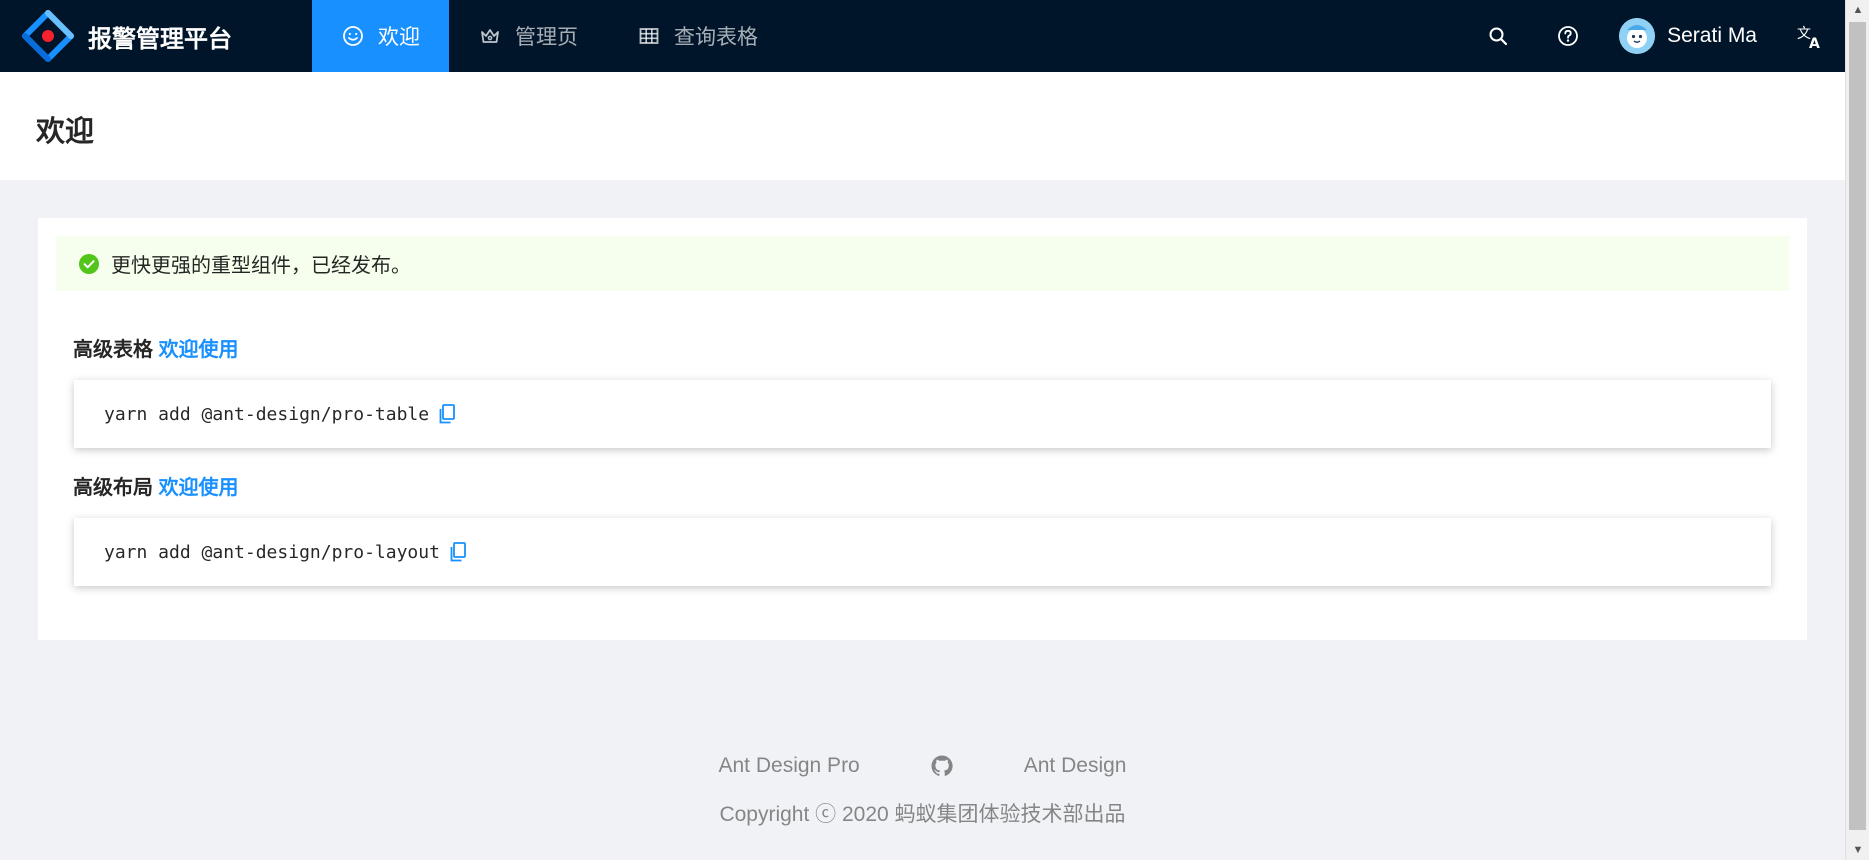 The width and height of the screenshot is (1869, 860). Describe the element at coordinates (65, 132) in the screenshot. I see `page-title: 欢迎` at that location.